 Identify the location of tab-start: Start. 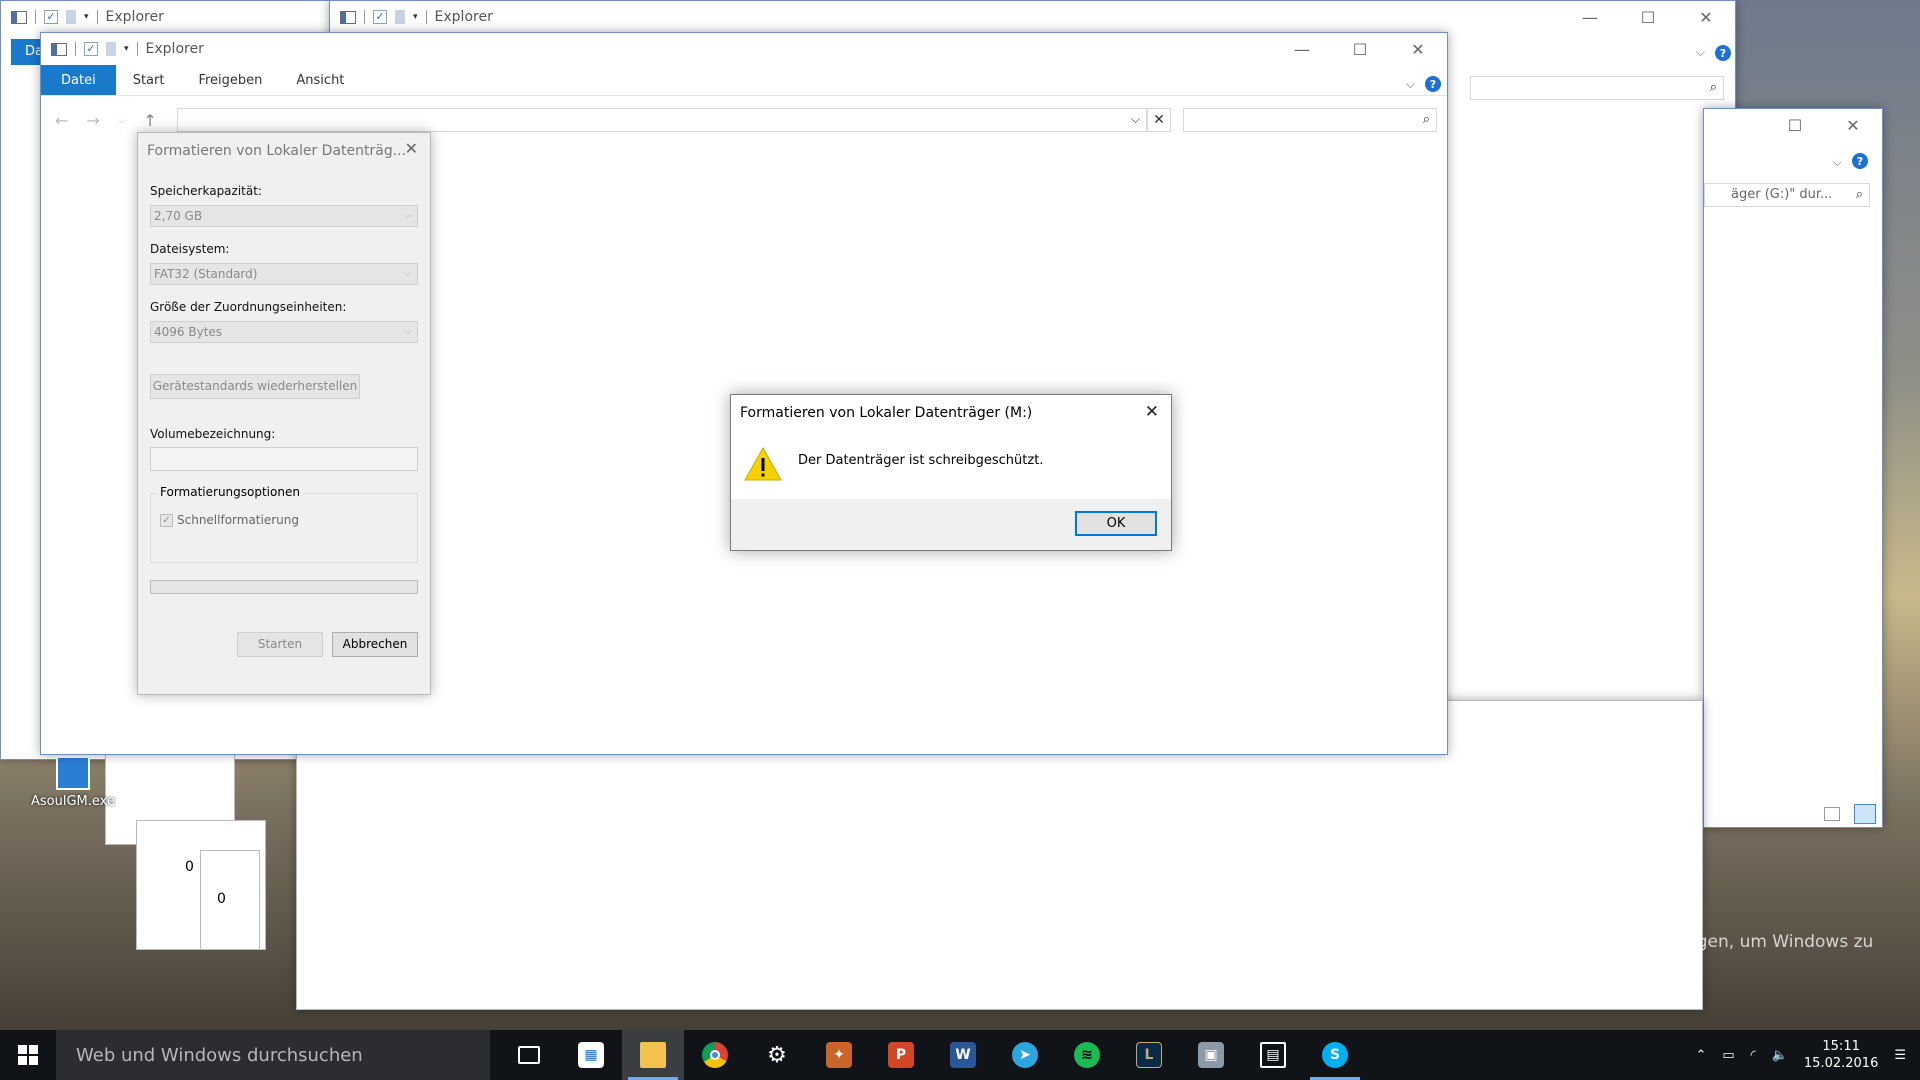
(149, 80).